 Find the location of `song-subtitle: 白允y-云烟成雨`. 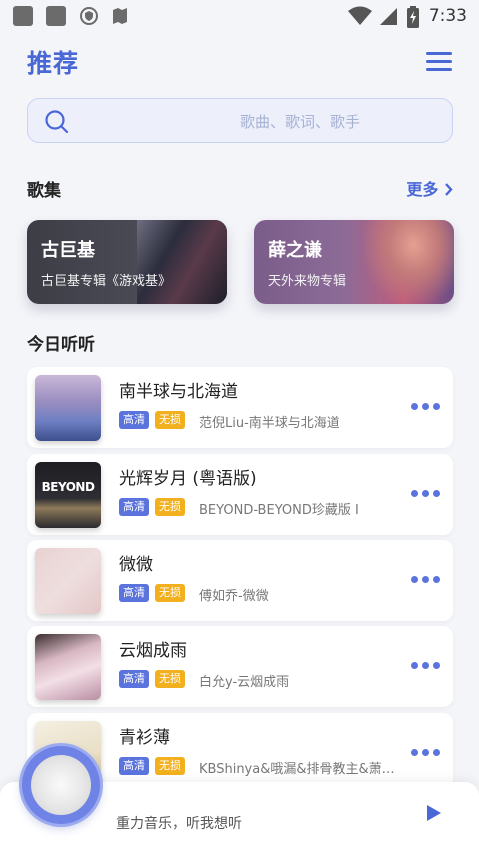

song-subtitle: 白允y-云烟成雨 is located at coordinates (244, 682).